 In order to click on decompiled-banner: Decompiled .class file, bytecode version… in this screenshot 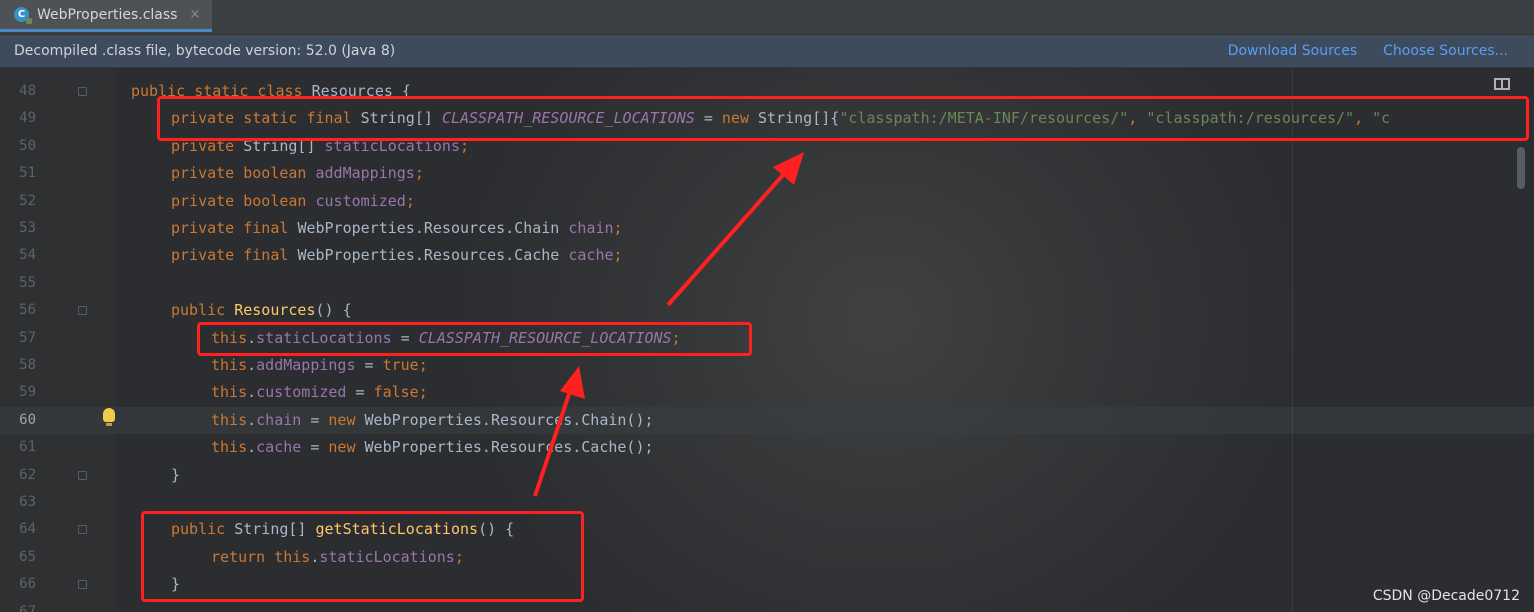, I will do `click(767, 51)`.